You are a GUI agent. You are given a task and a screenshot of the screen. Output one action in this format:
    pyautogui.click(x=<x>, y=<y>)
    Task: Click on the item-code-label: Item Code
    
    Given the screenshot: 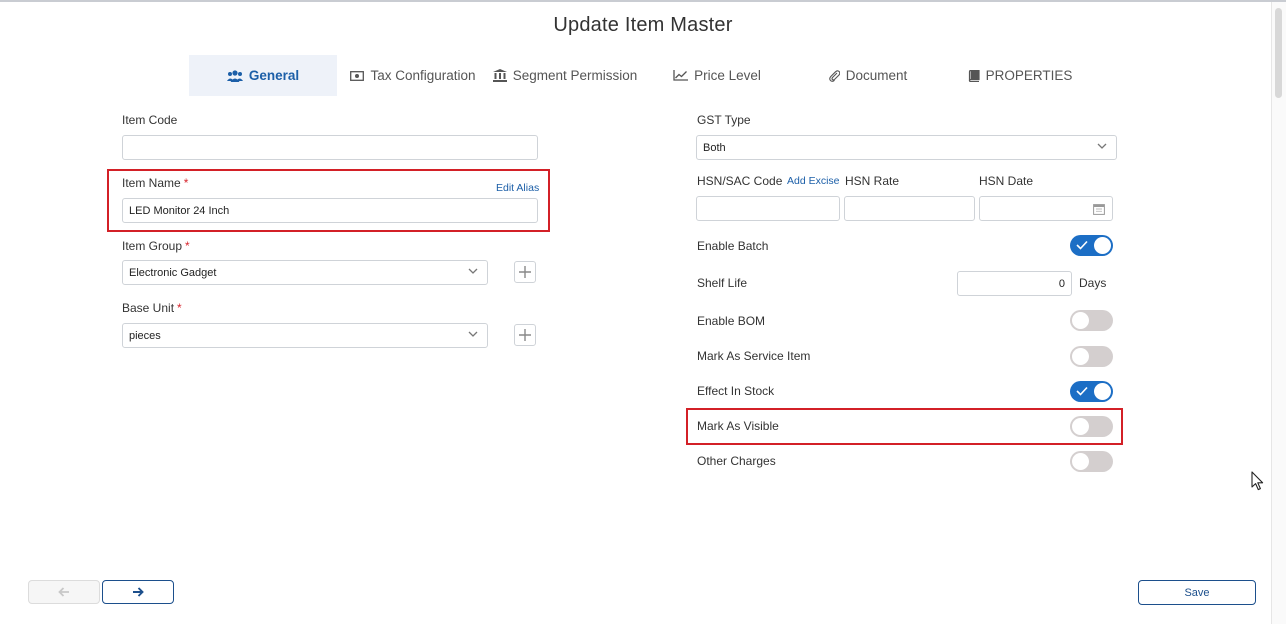 What is the action you would take?
    pyautogui.click(x=150, y=120)
    